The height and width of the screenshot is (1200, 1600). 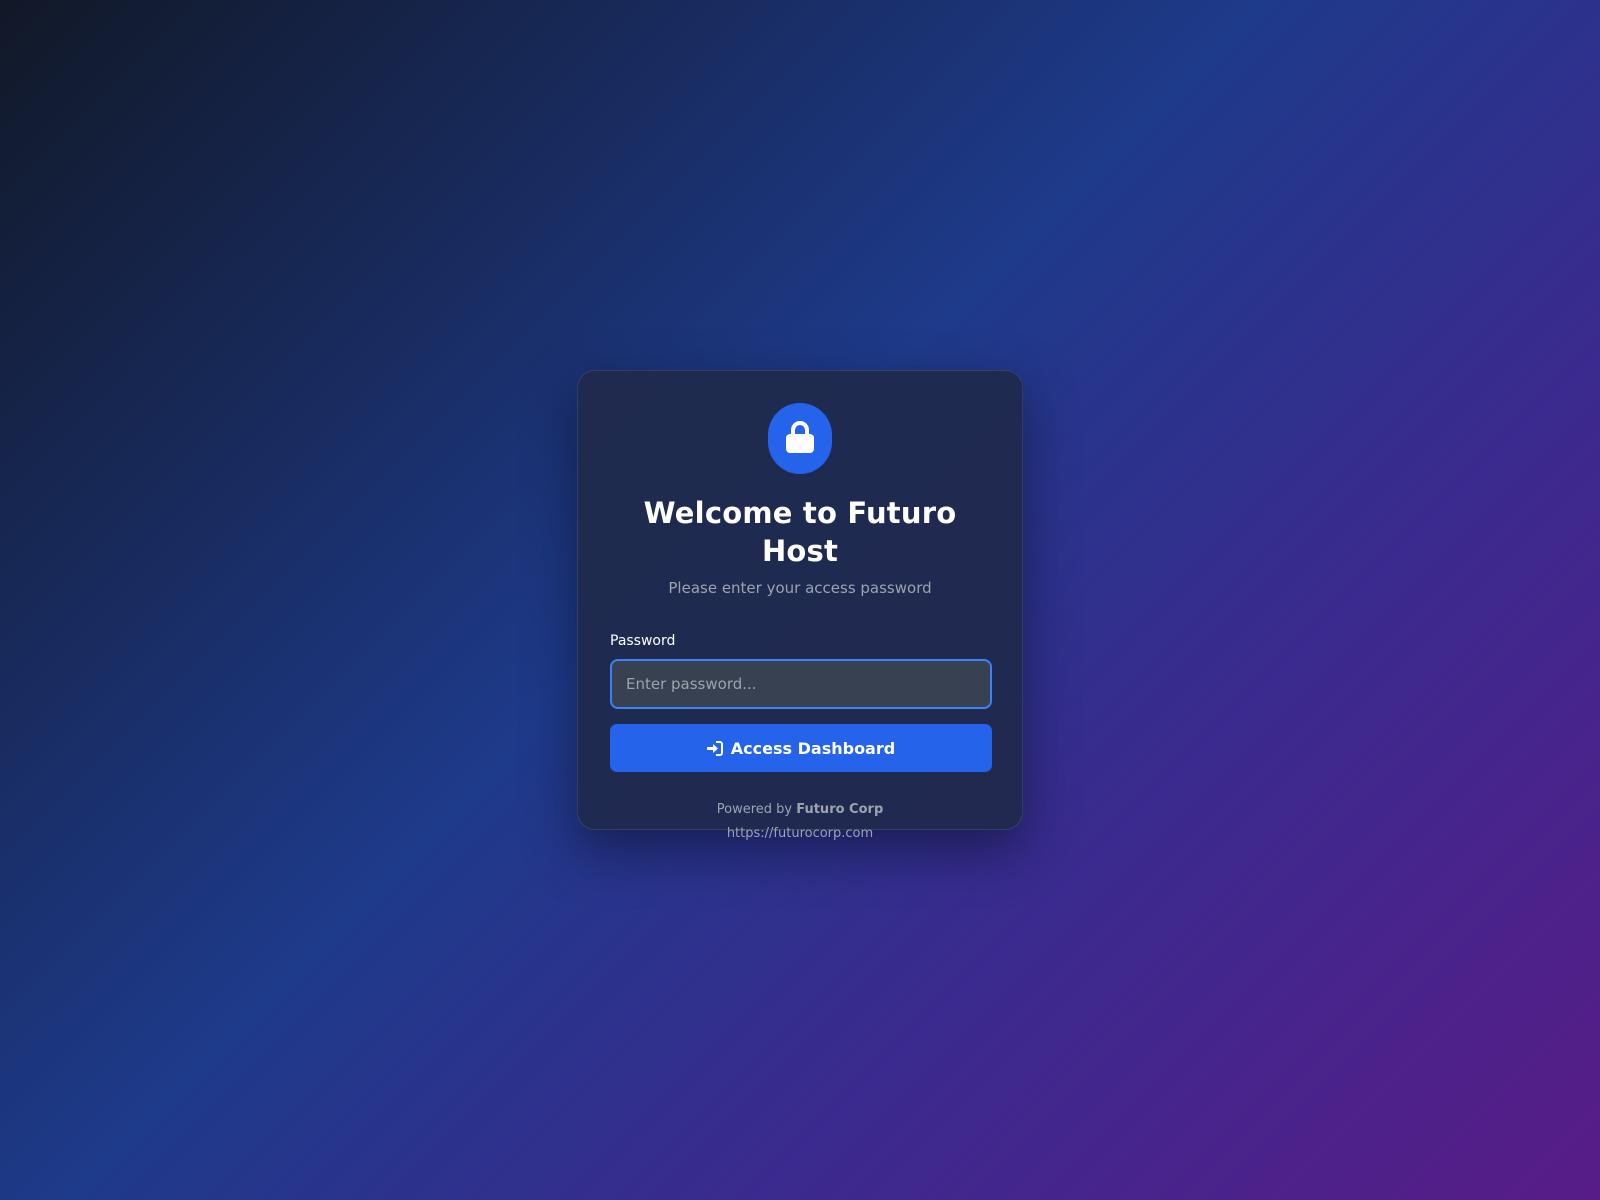 What do you see at coordinates (714, 748) in the screenshot?
I see `sign-in-icon` at bounding box center [714, 748].